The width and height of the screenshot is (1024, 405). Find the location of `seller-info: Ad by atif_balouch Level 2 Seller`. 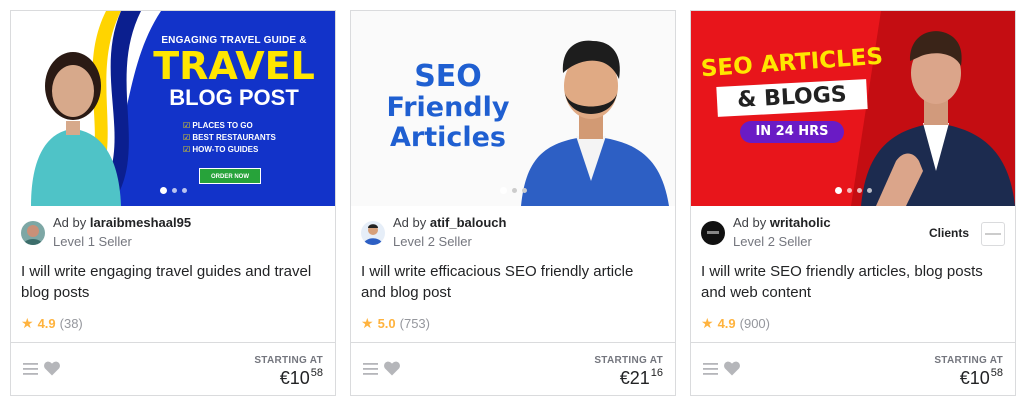

seller-info: Ad by atif_balouch Level 2 Seller is located at coordinates (514, 233).